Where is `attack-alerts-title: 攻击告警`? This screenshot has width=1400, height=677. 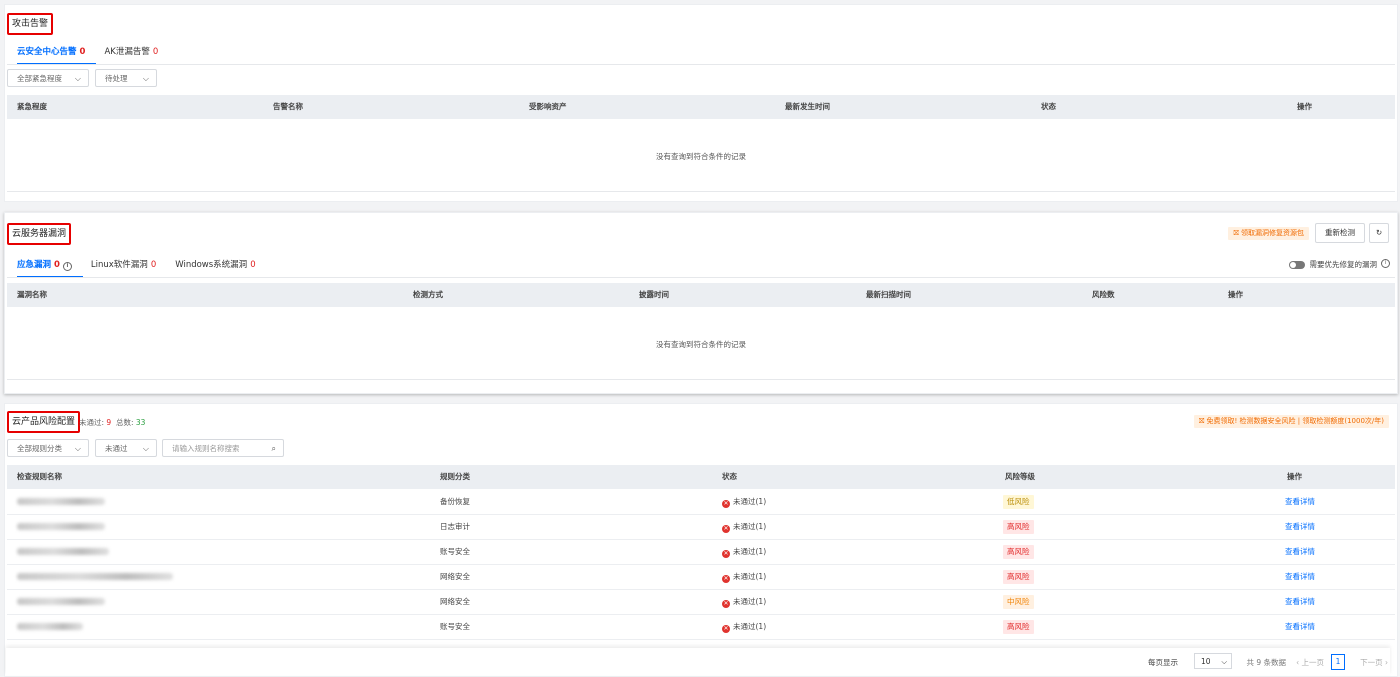
attack-alerts-title: 攻击告警 is located at coordinates (30, 24).